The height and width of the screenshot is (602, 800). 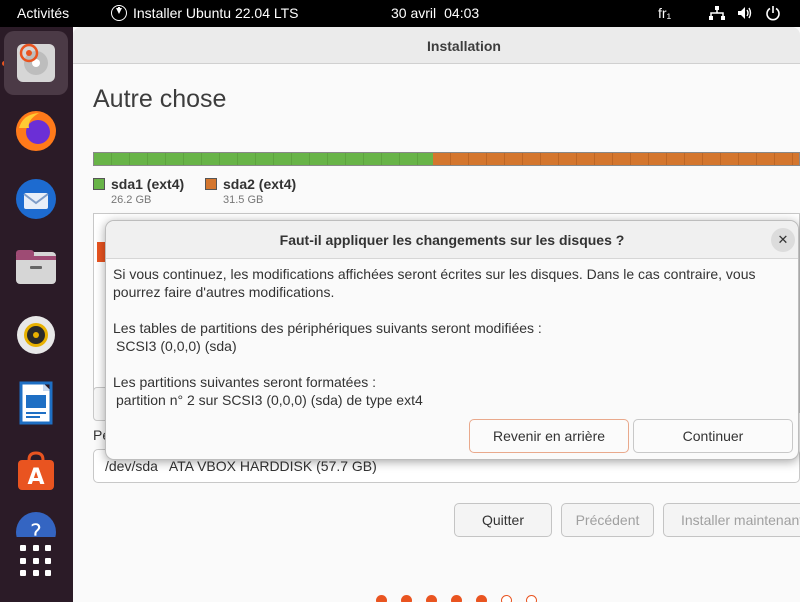 I want to click on legend-label: sda1 (ext4), so click(x=148, y=184).